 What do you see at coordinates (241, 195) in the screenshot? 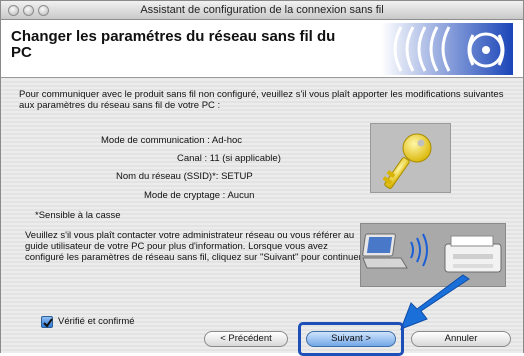
I see `setting-value: Aucun` at bounding box center [241, 195].